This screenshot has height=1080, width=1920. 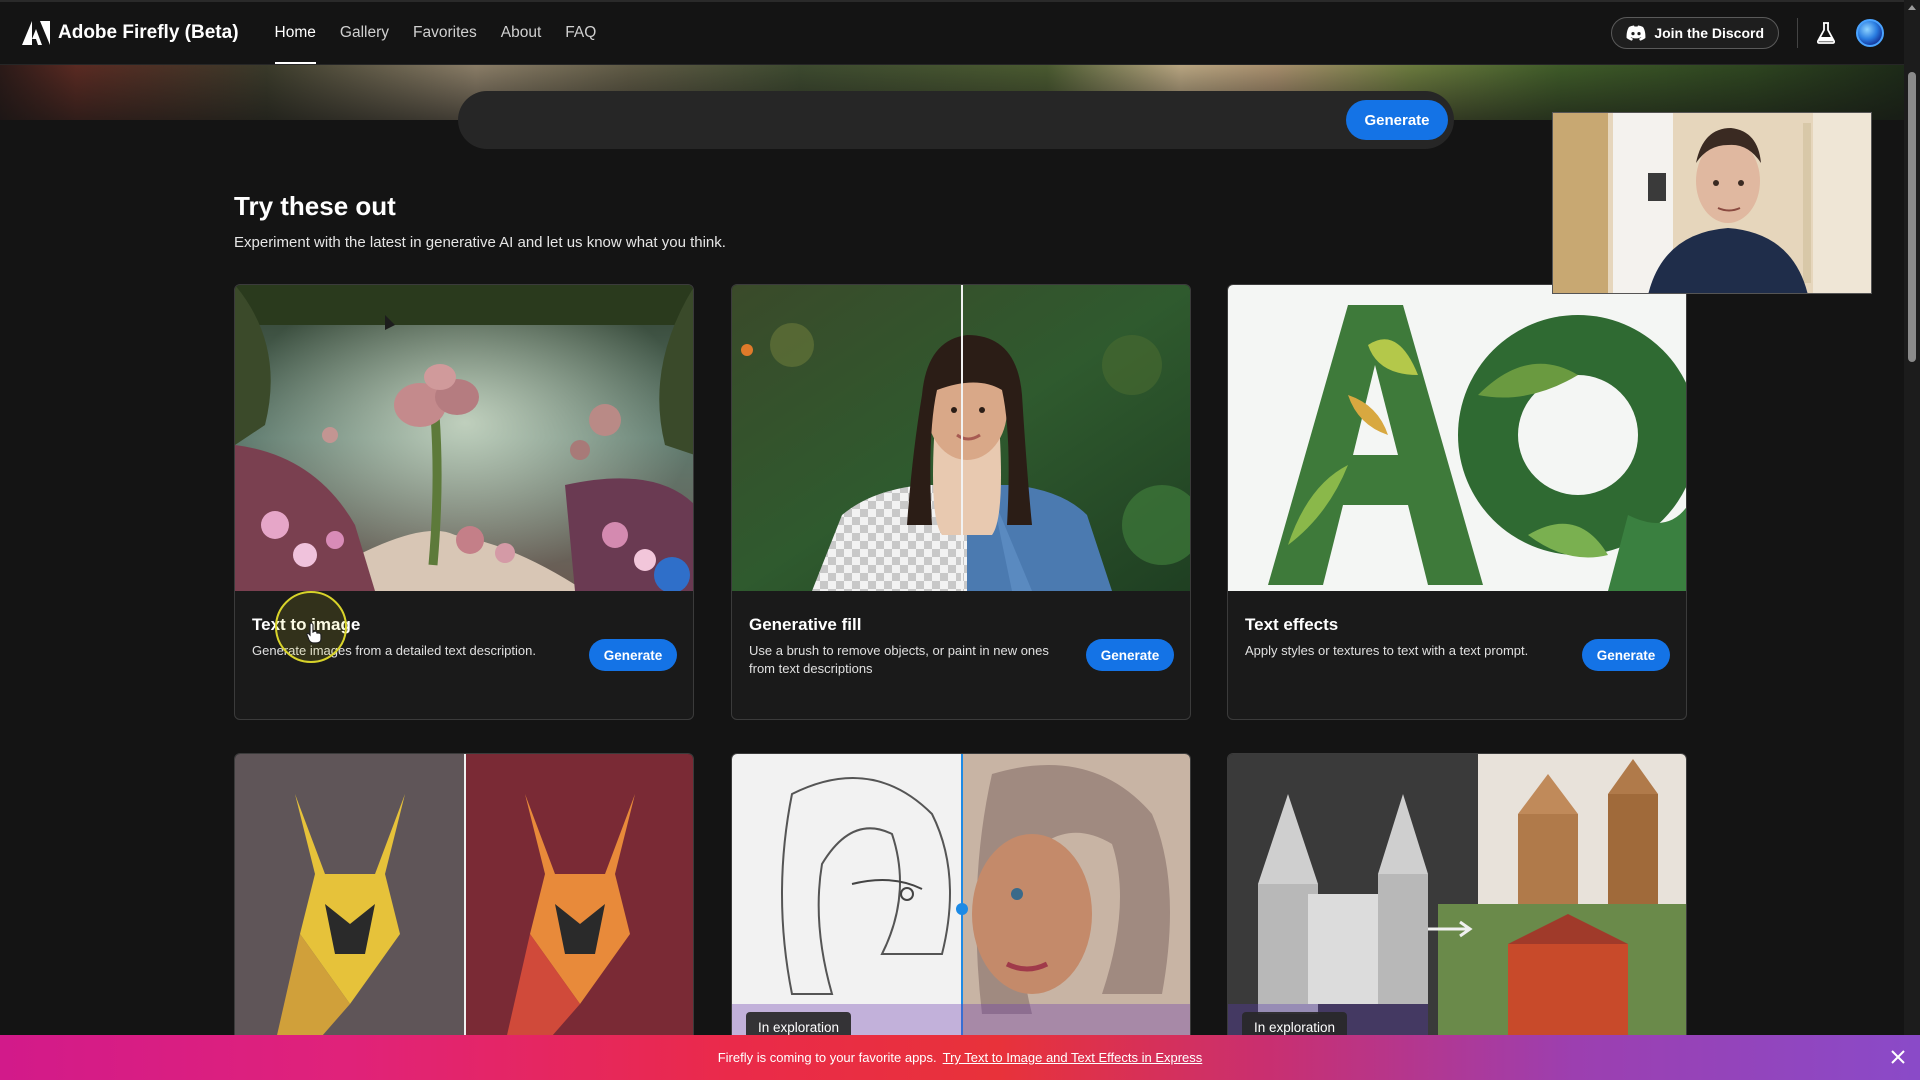 What do you see at coordinates (1709, 33) in the screenshot?
I see `discord-label: Join the Discord` at bounding box center [1709, 33].